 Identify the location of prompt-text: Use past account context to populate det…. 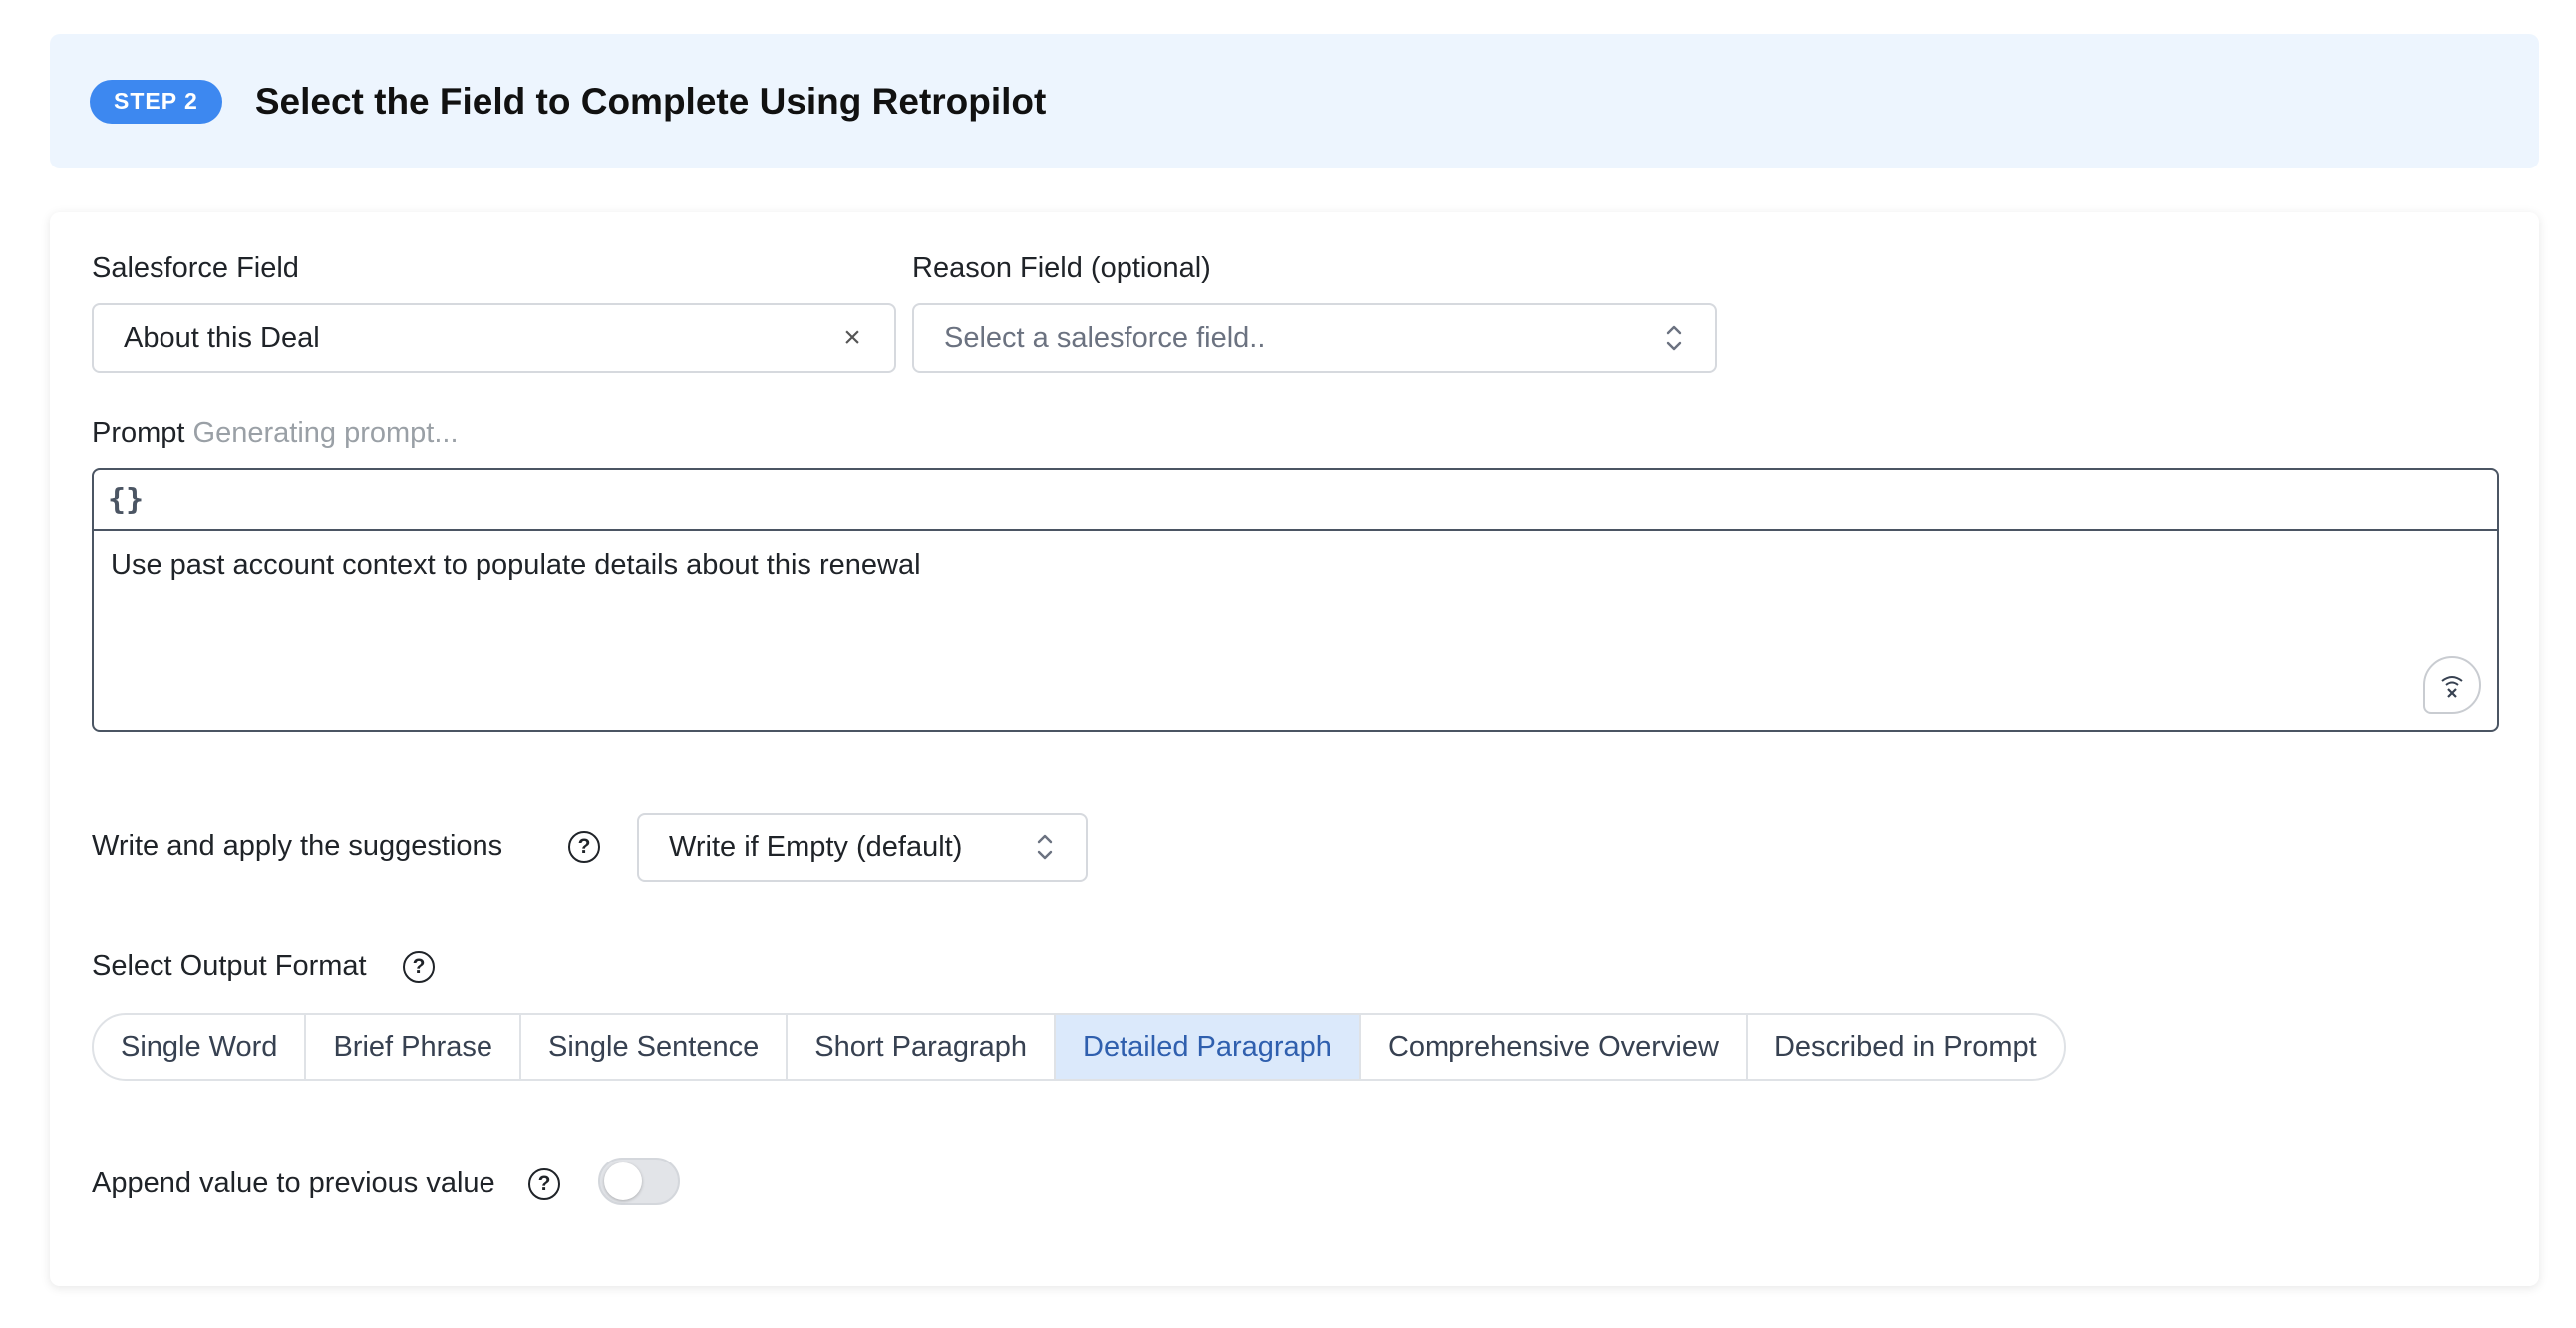
(1295, 565).